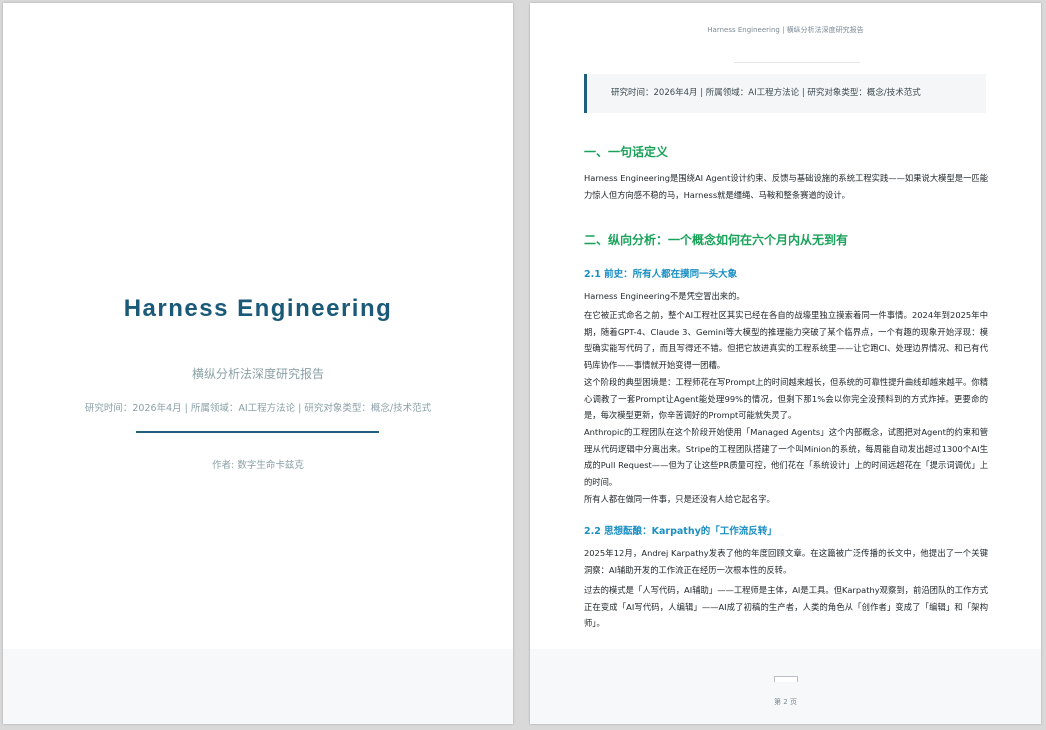 The height and width of the screenshot is (730, 1046). Describe the element at coordinates (258, 308) in the screenshot. I see `cover-title: Harness Engineering` at that location.